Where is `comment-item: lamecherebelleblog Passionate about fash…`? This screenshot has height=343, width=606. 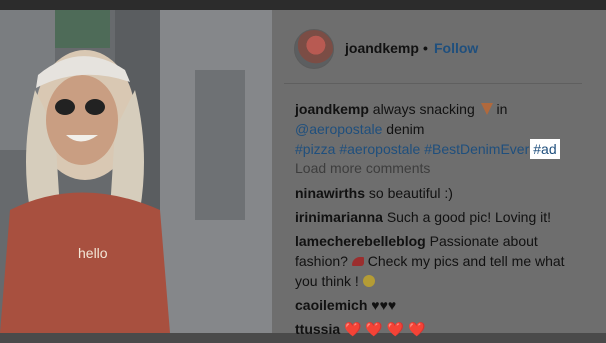 comment-item: lamecherebelleblog Passionate about fash… is located at coordinates (442, 261).